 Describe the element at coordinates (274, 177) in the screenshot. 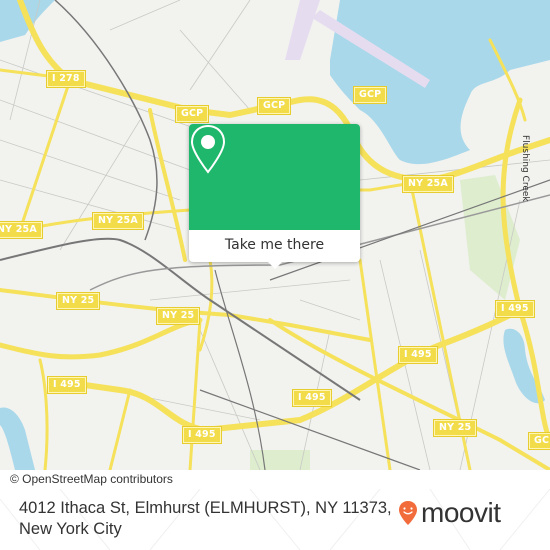

I see `popup-header` at that location.